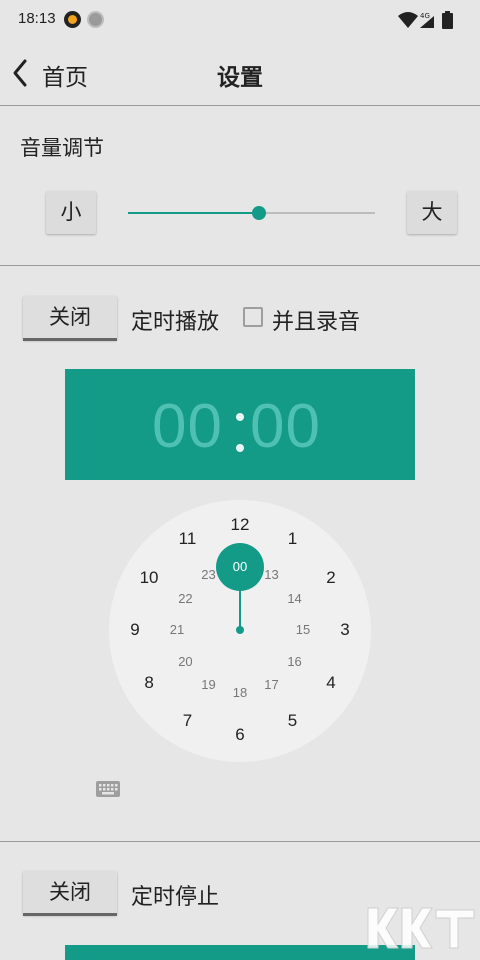  I want to click on clock-hour-7: 7, so click(188, 721).